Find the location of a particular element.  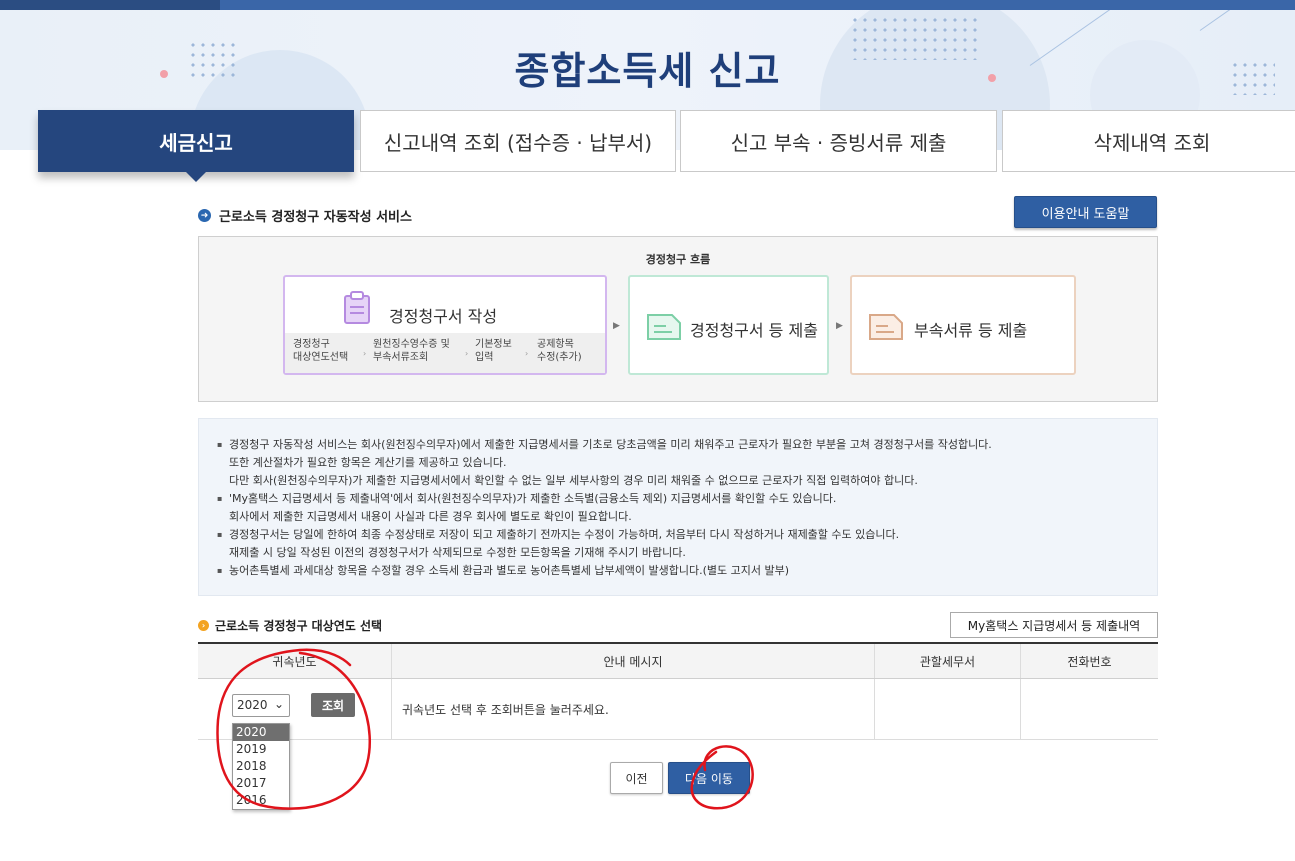

flow-step-submit: 경정청구서 등 제출 is located at coordinates (728, 325).